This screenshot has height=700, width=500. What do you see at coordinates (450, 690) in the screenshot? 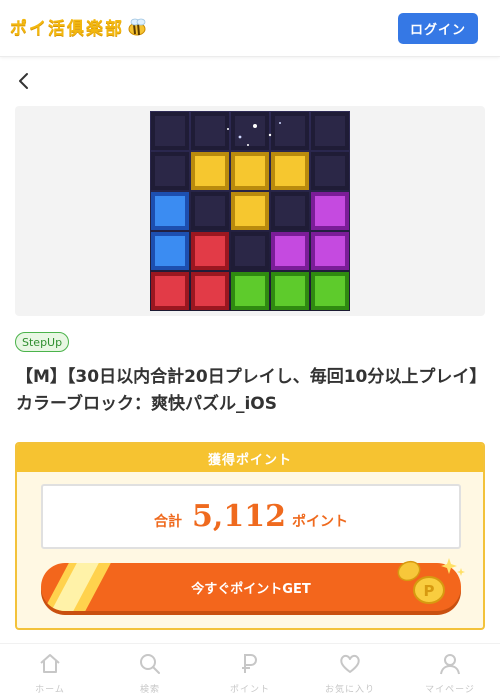
I see `tab-label: マイページ` at bounding box center [450, 690].